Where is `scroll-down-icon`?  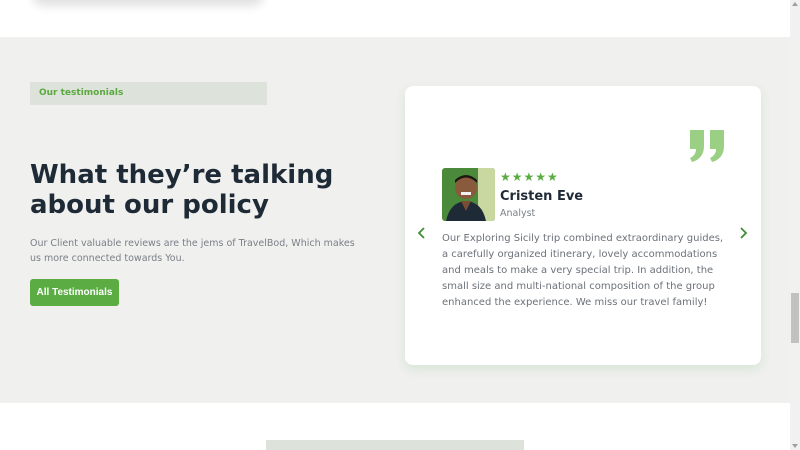 scroll-down-icon is located at coordinates (795, 446).